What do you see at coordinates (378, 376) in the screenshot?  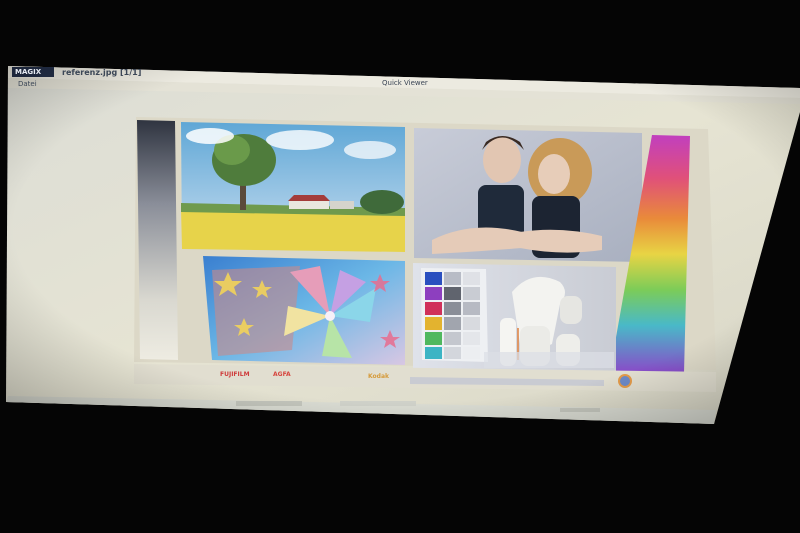 I see `kodak-logo: Kodak` at bounding box center [378, 376].